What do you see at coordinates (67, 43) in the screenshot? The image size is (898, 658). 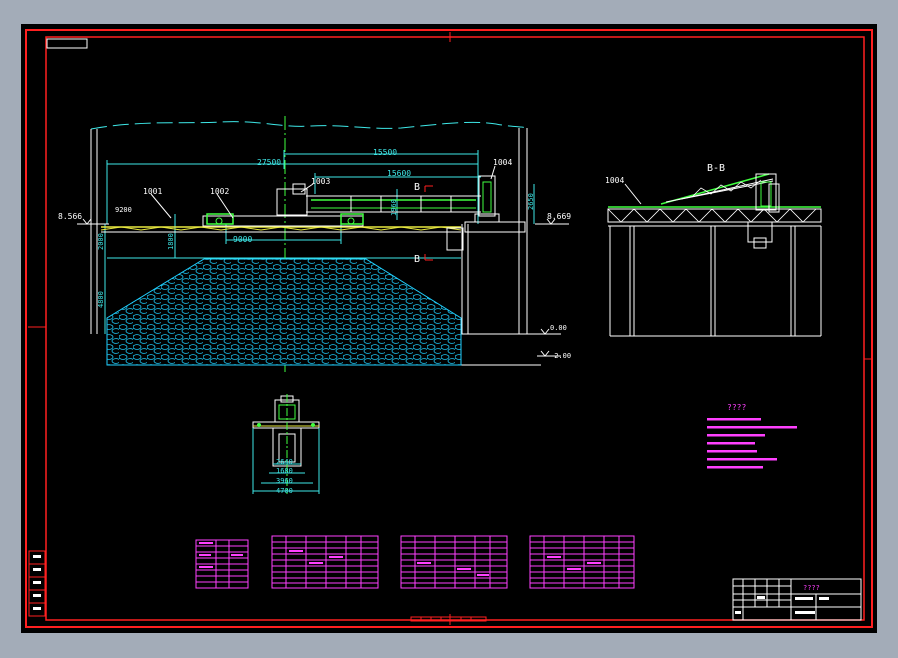 I see `drawing-number-box` at bounding box center [67, 43].